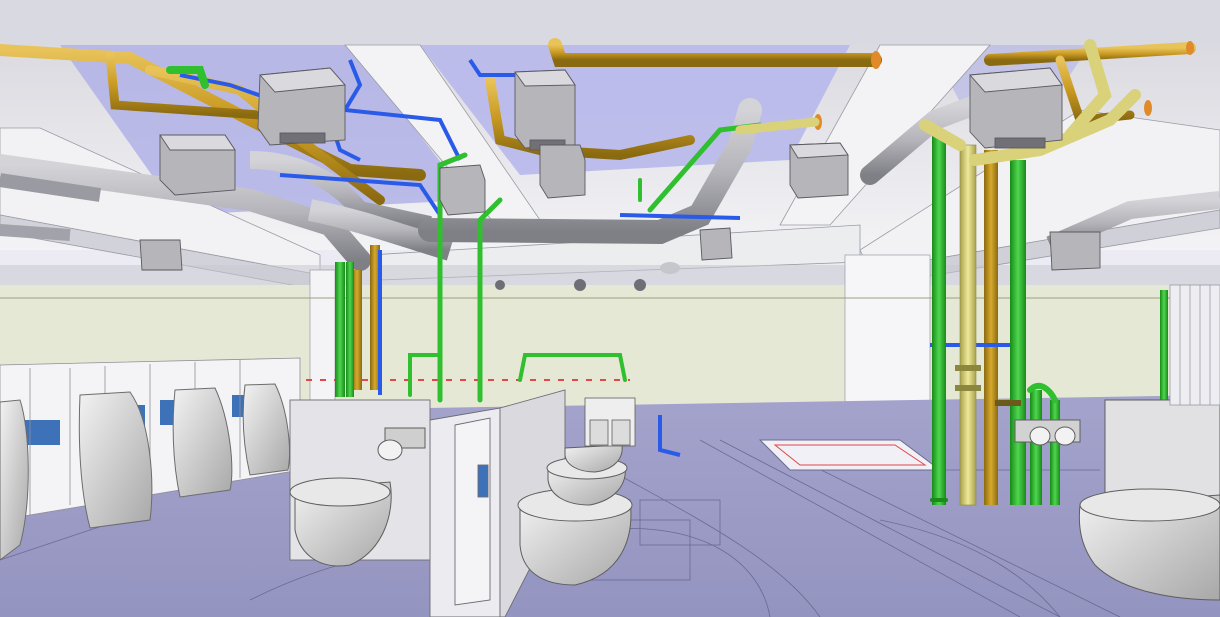  I want to click on right-slatted-panel, so click(1194, 345).